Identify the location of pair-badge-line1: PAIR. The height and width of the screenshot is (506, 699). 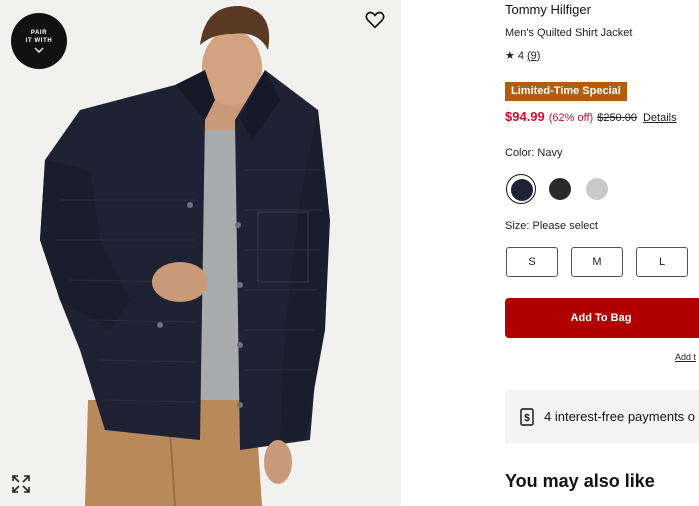
(39, 33).